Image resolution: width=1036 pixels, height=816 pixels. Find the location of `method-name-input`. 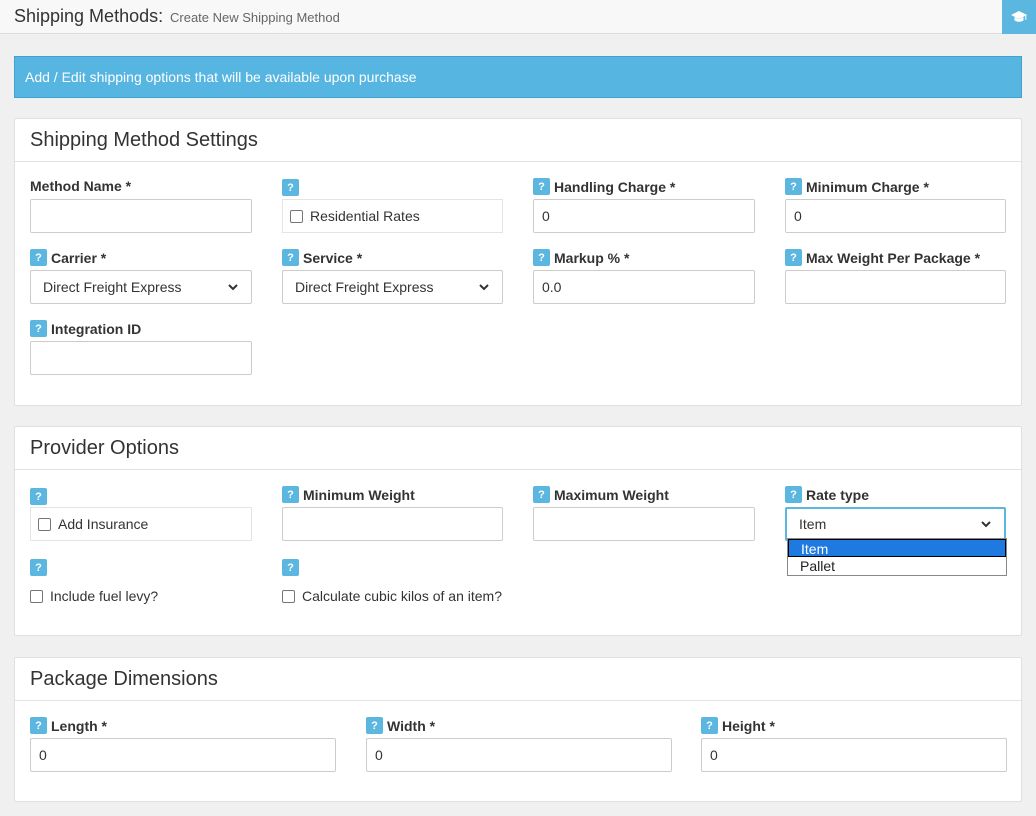

method-name-input is located at coordinates (141, 216).